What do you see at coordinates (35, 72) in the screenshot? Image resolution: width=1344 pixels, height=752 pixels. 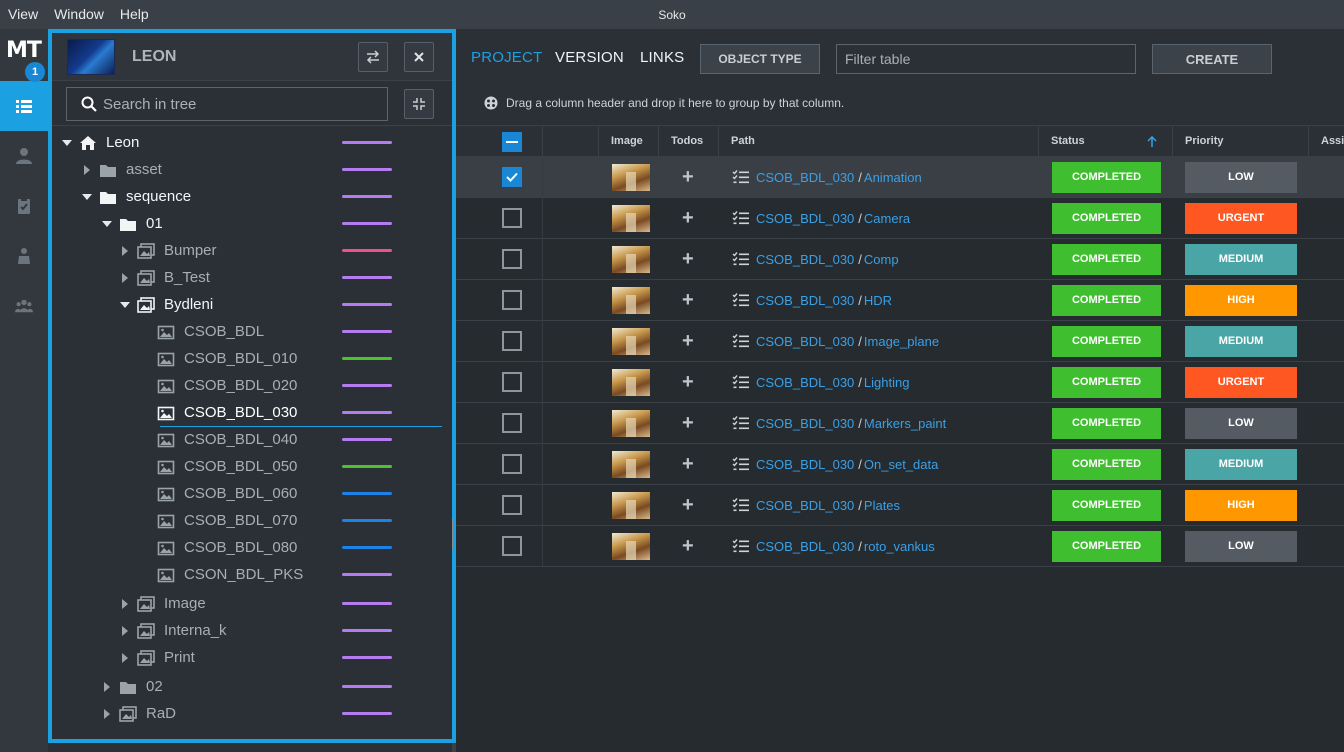 I see `notification-badge: 1` at bounding box center [35, 72].